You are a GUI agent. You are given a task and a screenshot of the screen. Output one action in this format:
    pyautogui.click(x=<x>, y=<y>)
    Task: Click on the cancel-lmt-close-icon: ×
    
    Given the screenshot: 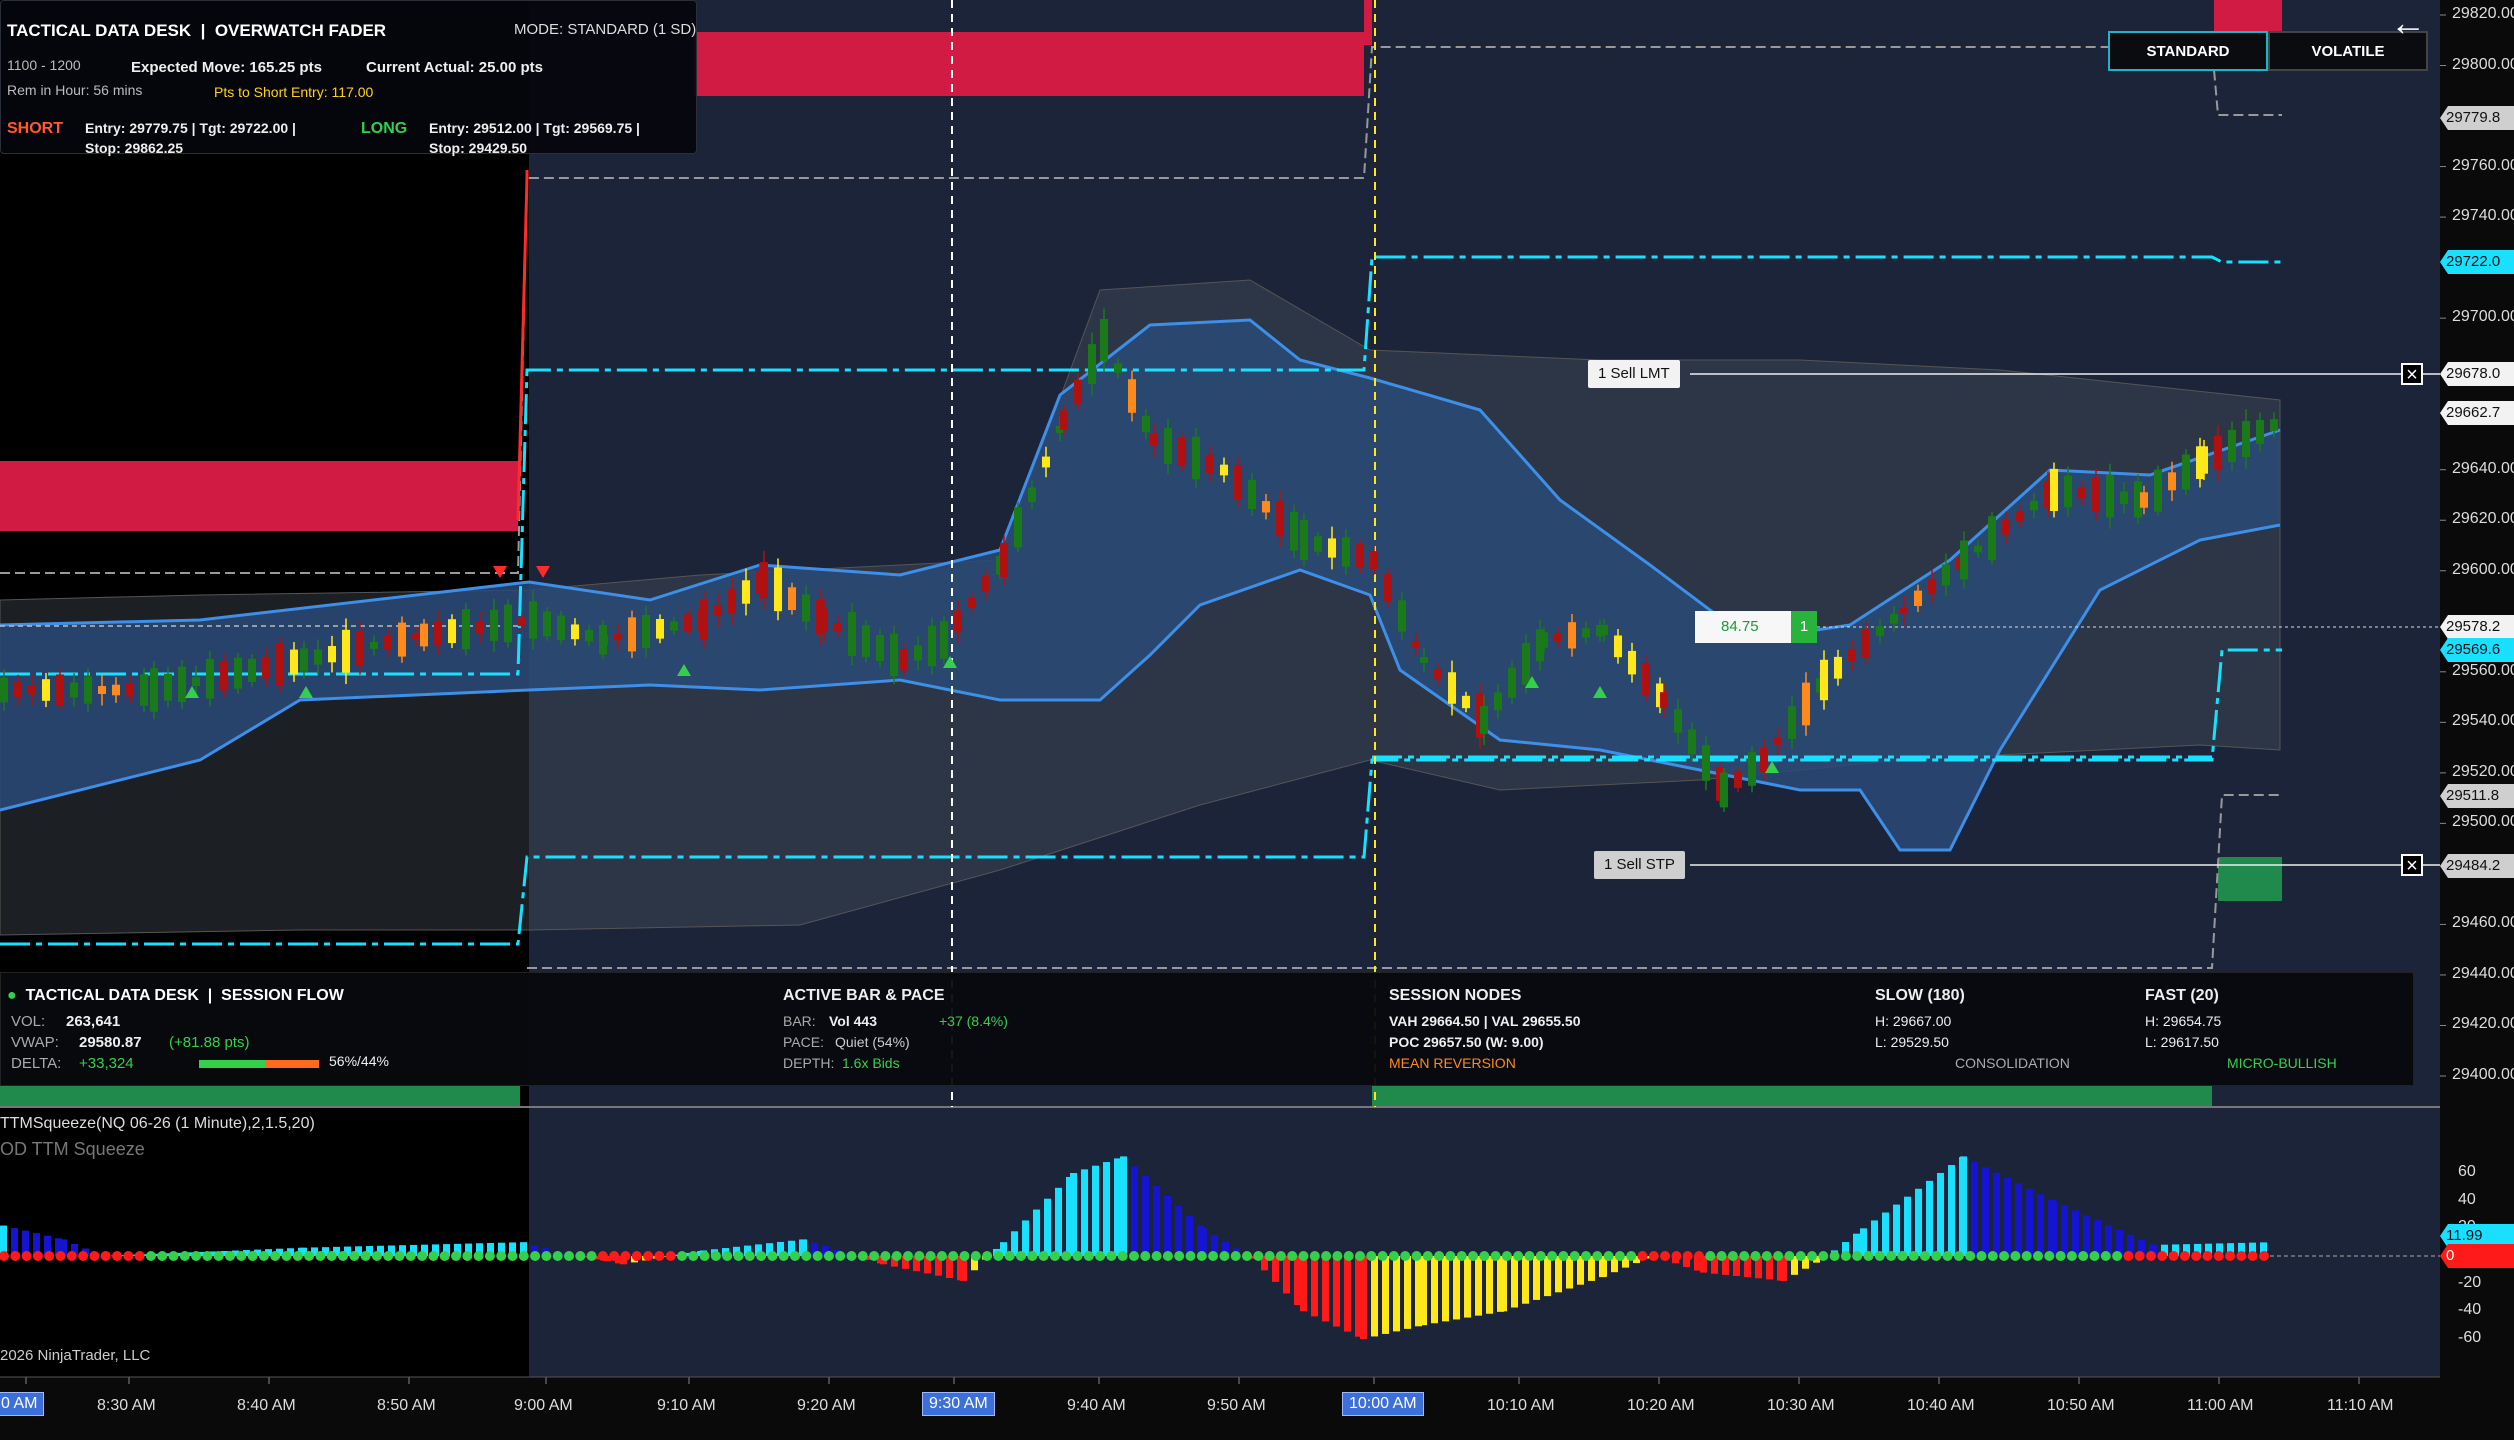 What is the action you would take?
    pyautogui.click(x=2412, y=374)
    